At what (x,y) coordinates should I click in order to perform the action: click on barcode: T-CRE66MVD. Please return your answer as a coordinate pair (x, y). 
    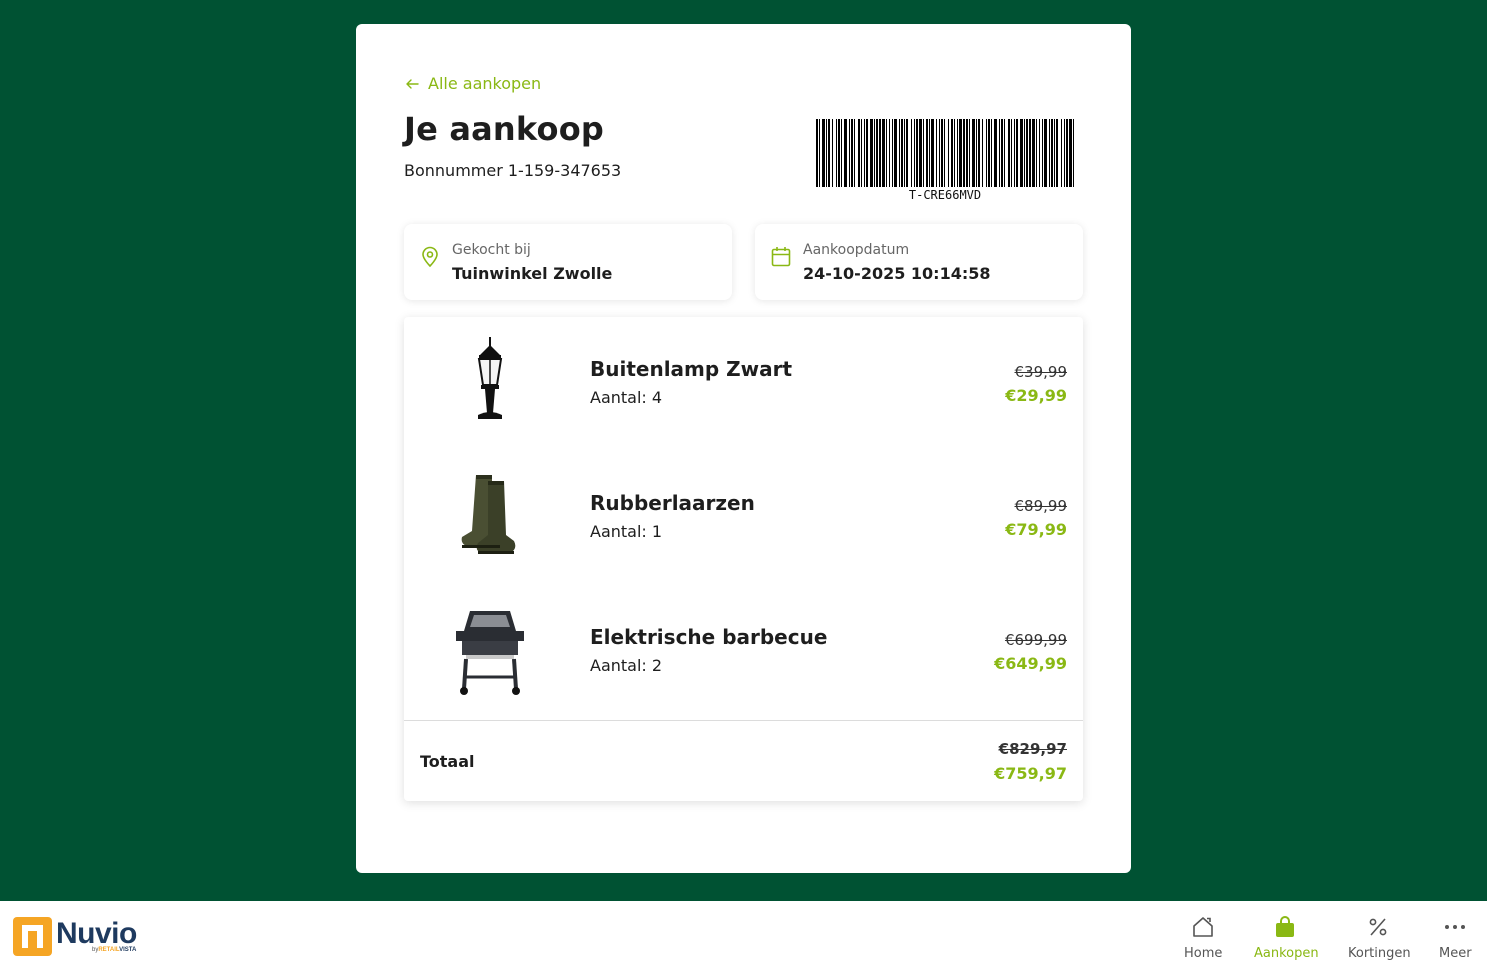
    Looking at the image, I should click on (945, 160).